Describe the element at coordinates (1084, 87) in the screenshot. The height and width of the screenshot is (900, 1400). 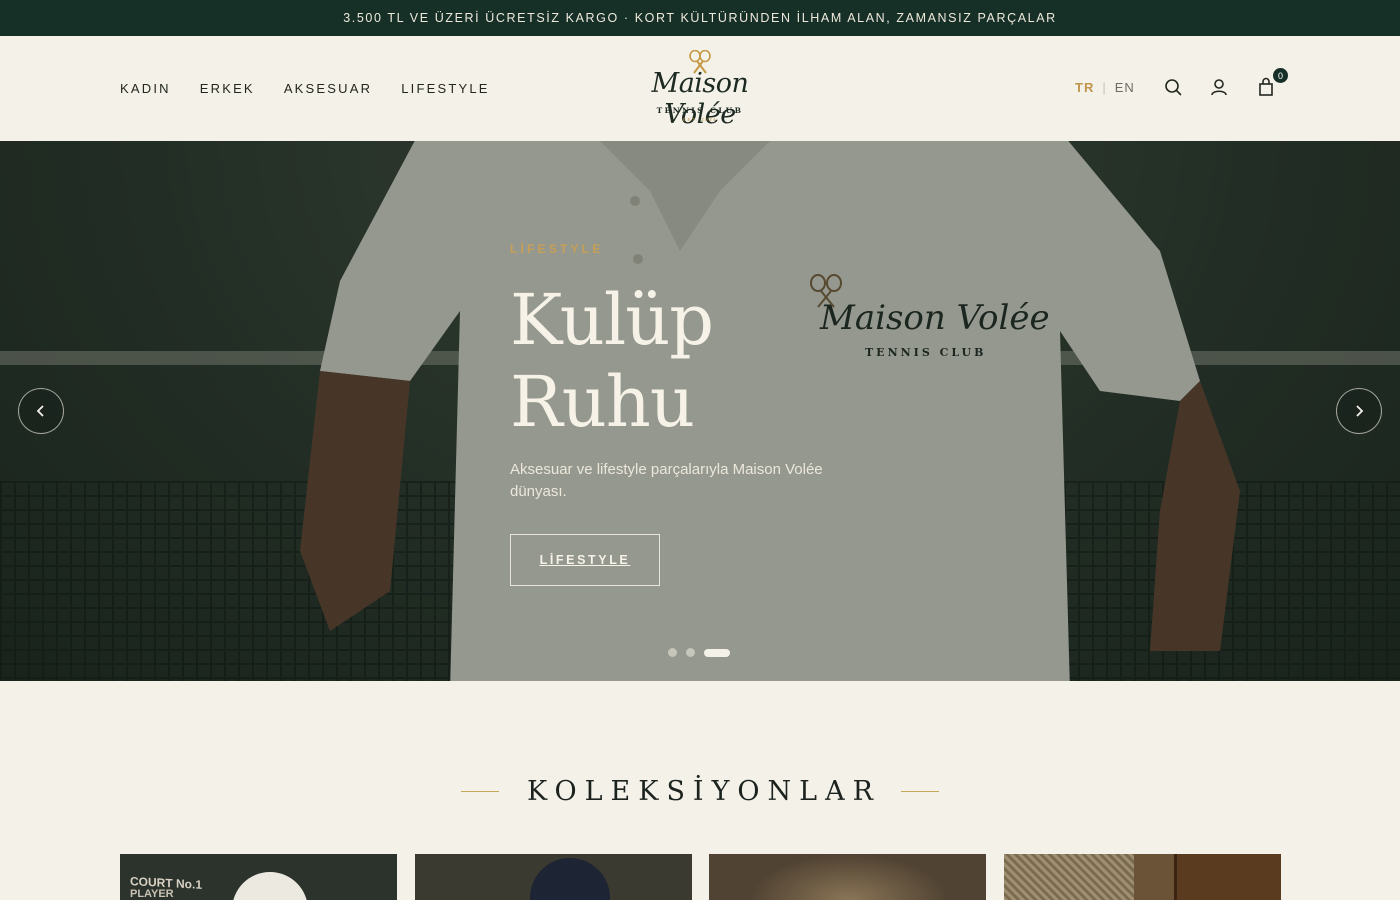
I see `lang-tr: TR` at that location.